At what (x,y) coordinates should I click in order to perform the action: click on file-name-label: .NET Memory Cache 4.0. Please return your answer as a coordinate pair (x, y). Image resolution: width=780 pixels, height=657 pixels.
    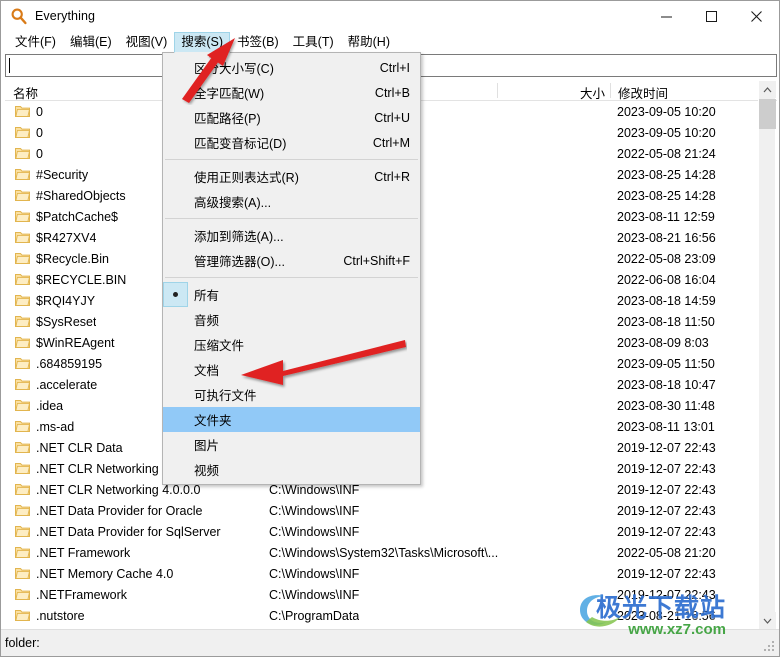
    Looking at the image, I should click on (105, 573).